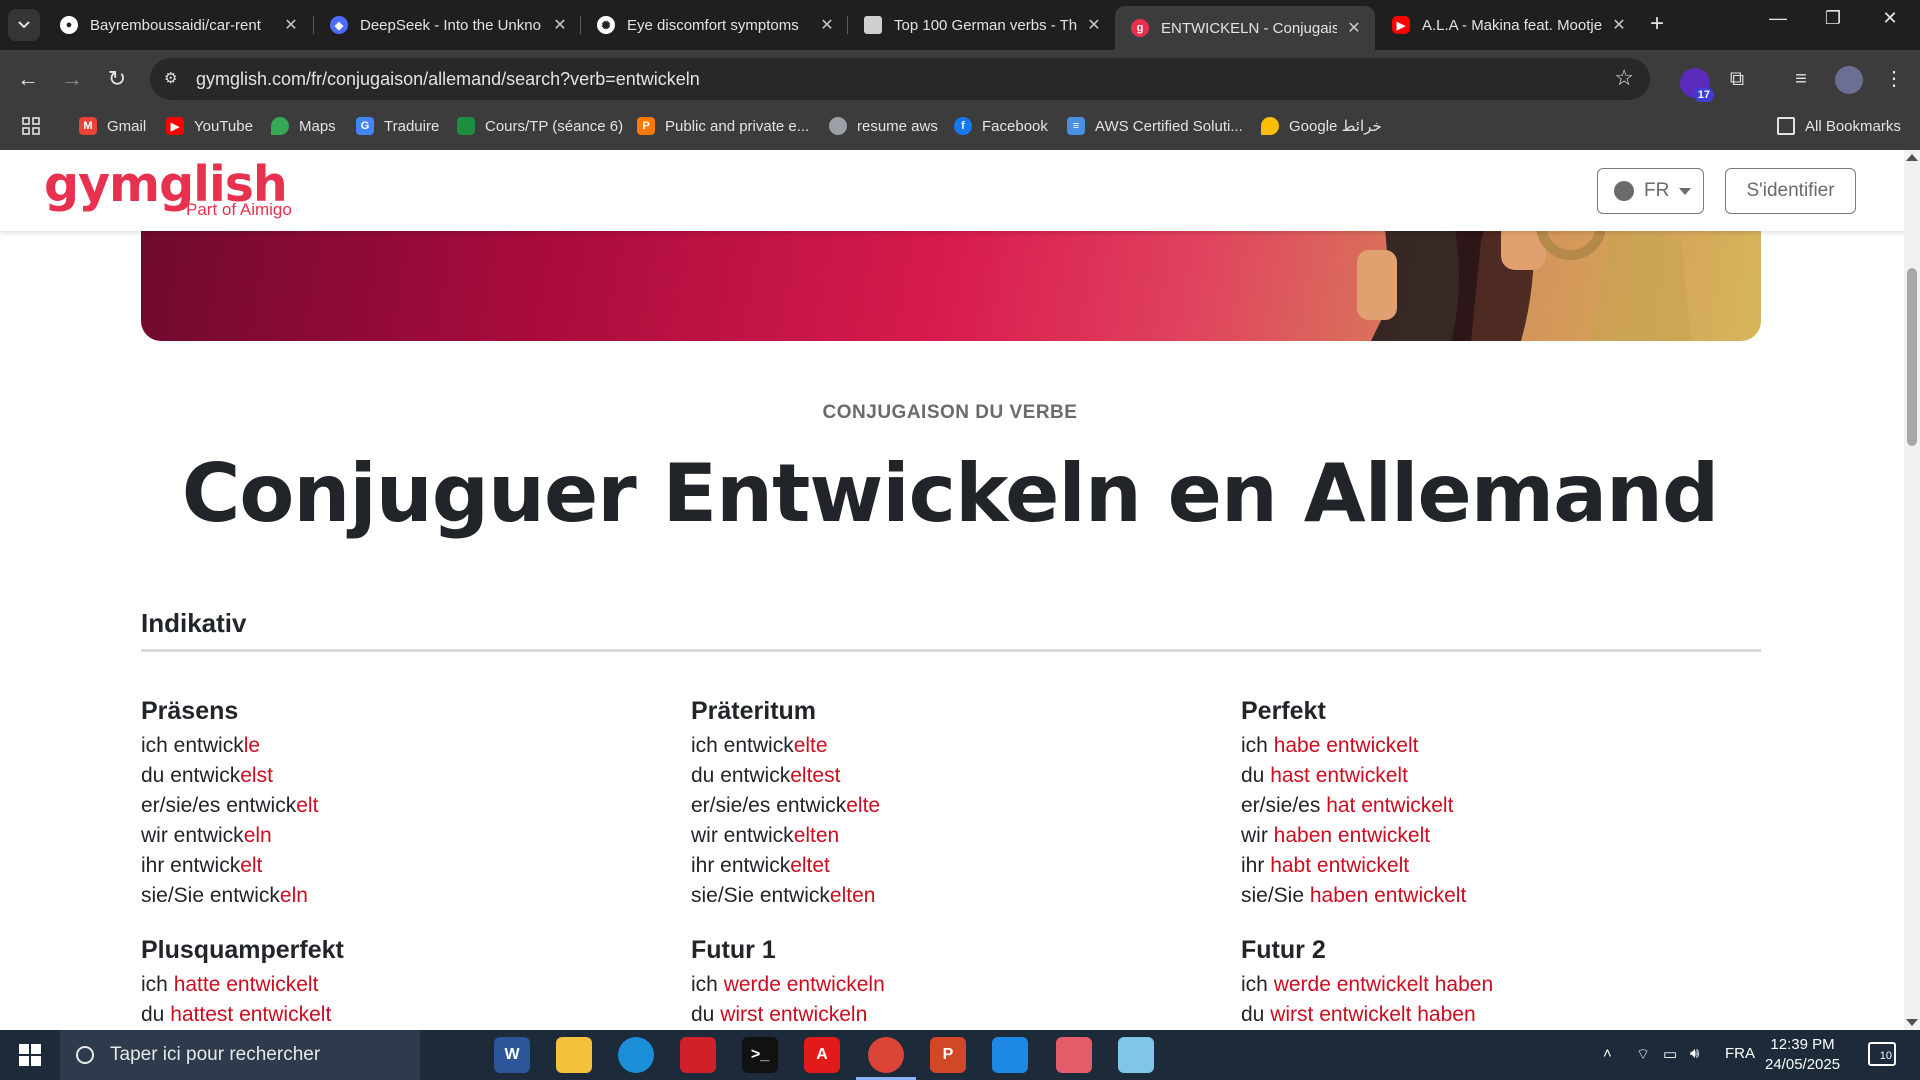 The image size is (1920, 1080). I want to click on chatgpt-icon: ✺, so click(606, 25).